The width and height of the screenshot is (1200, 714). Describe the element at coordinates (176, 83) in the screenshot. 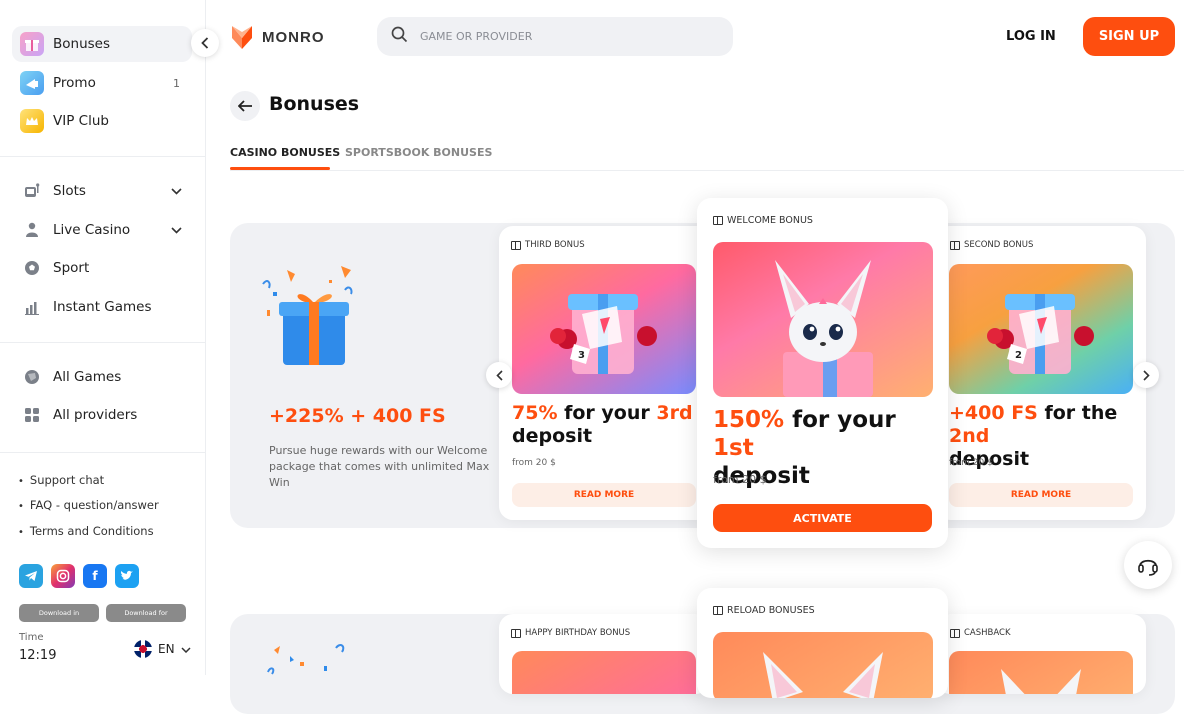

I see `promo-count-badge: 1` at that location.